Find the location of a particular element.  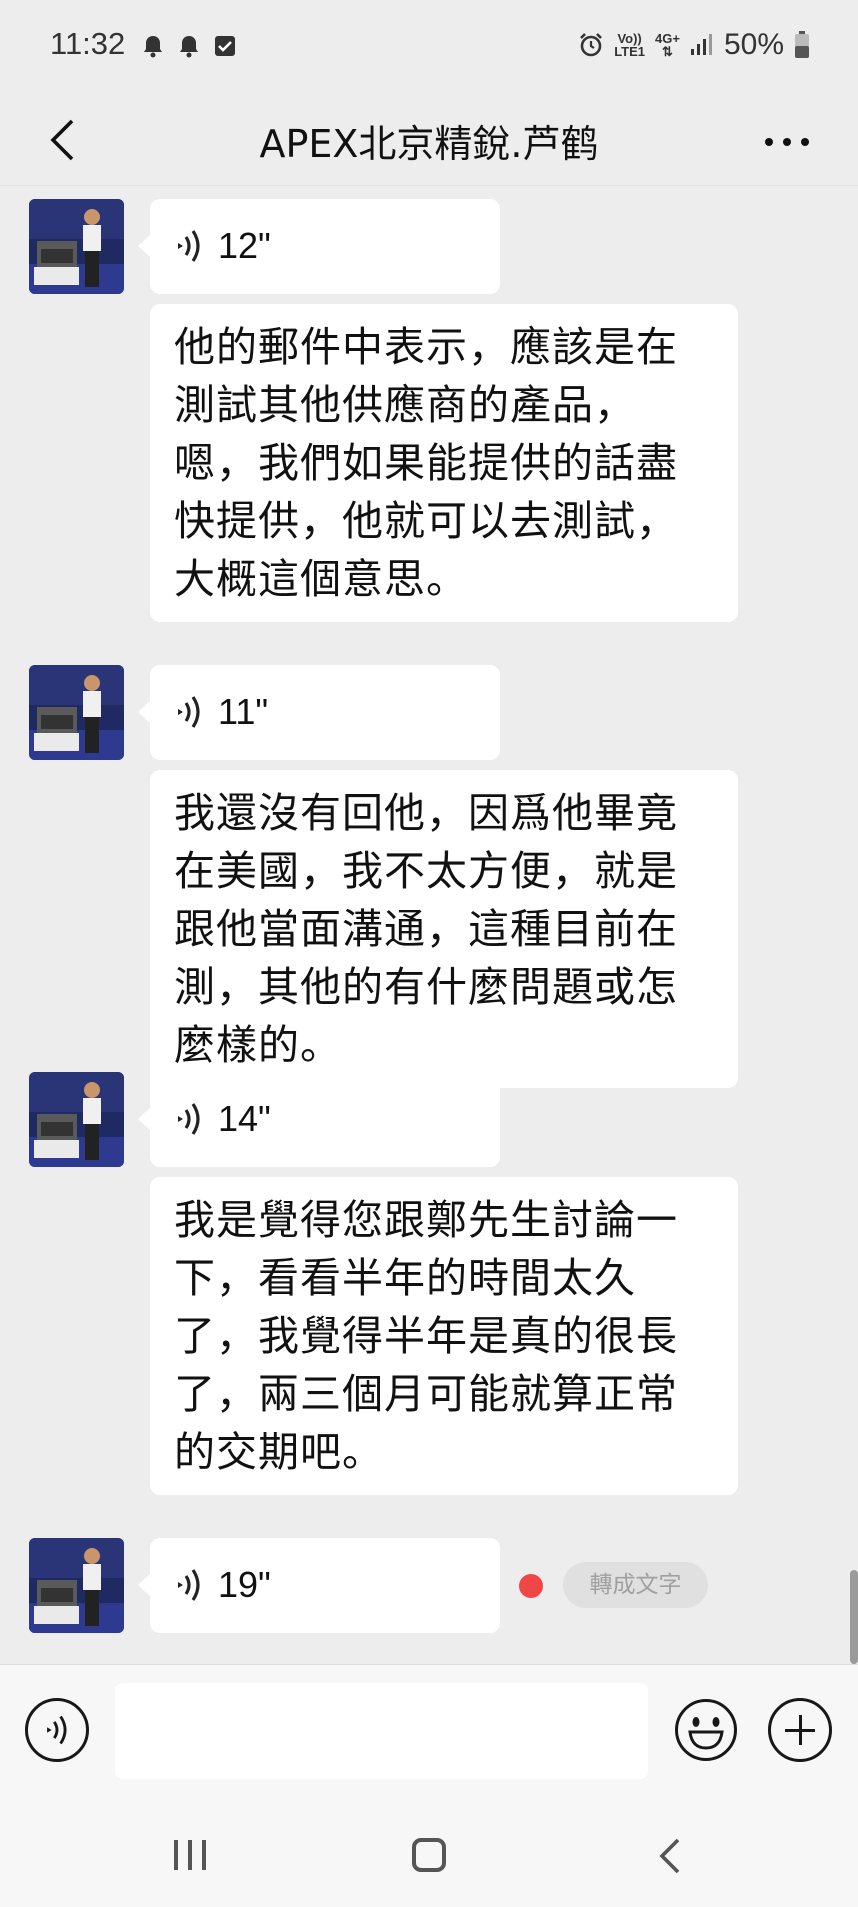

network-4g: 4G+ ⇅ is located at coordinates (667, 45).